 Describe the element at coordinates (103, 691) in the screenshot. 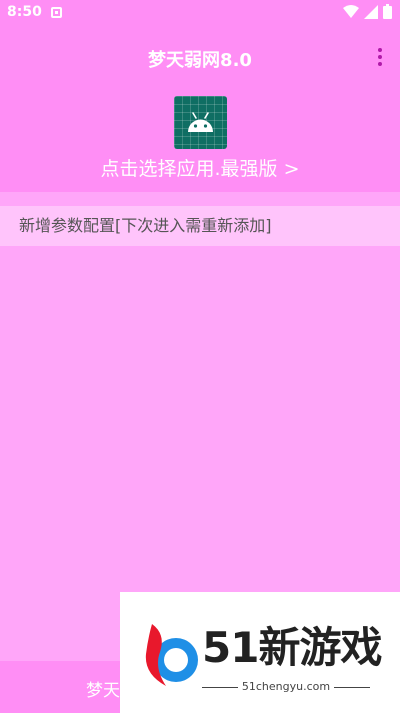

I see `bottom-bar-label: 梦天` at that location.